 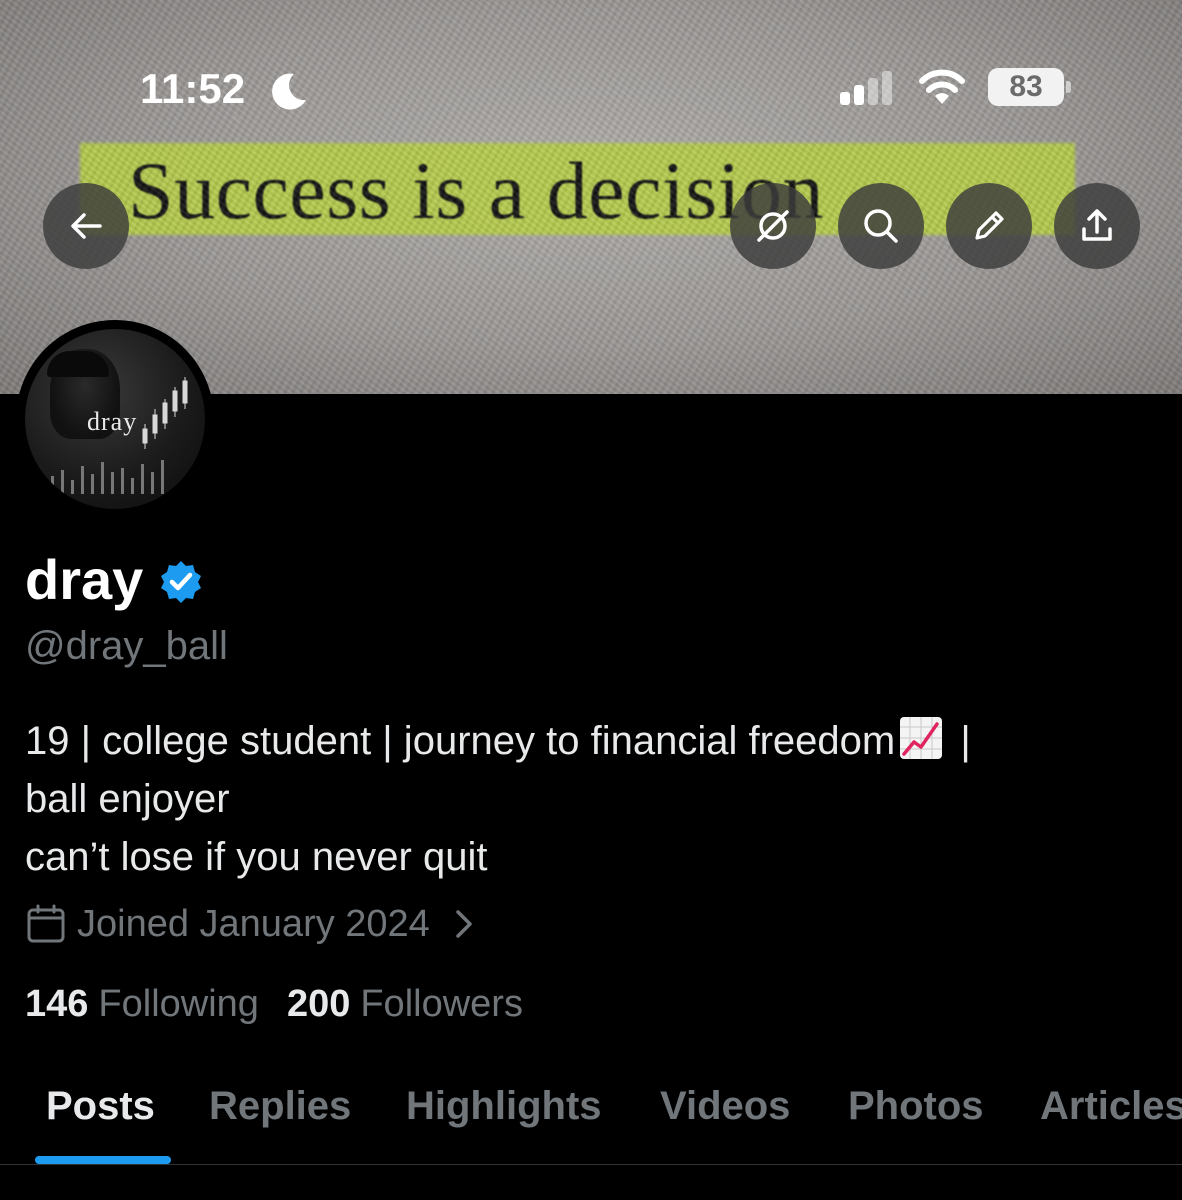 I want to click on followers-count: 200, so click(x=318, y=1003).